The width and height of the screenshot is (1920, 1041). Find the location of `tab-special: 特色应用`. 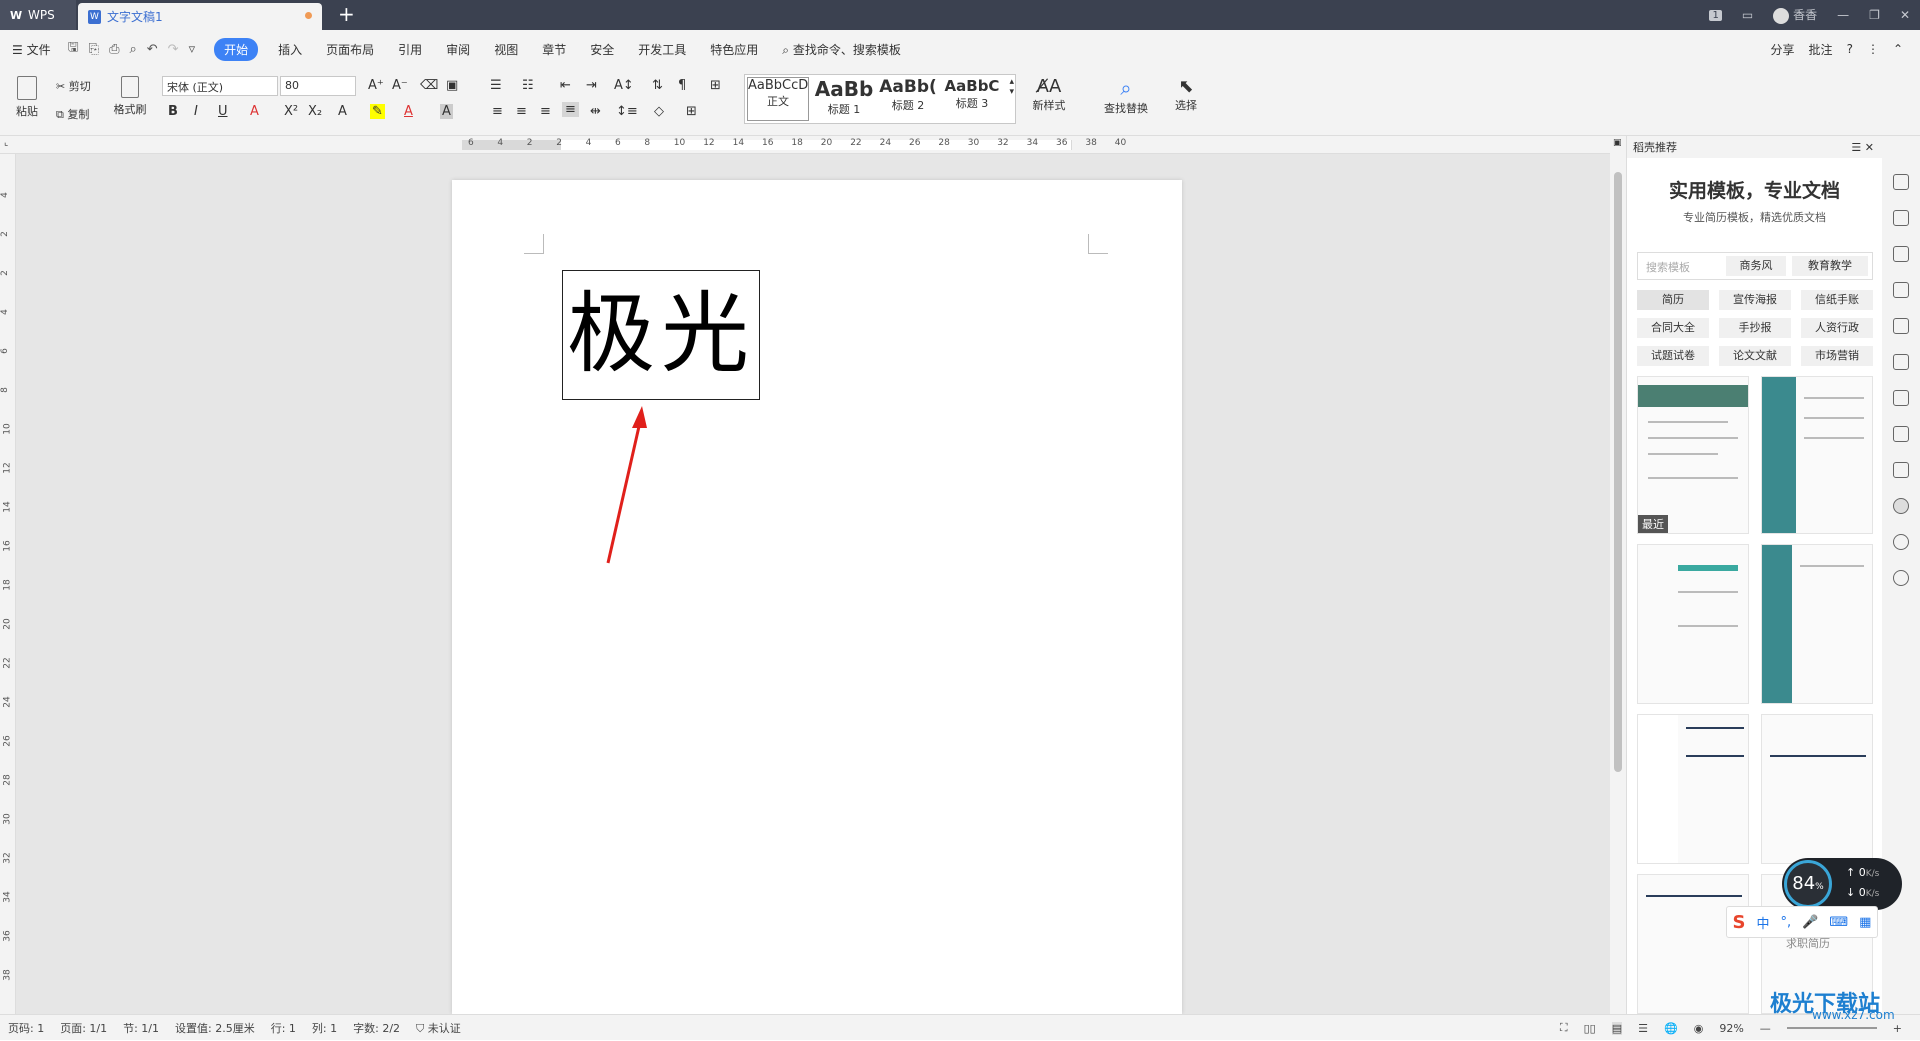

tab-special: 特色应用 is located at coordinates (734, 49).